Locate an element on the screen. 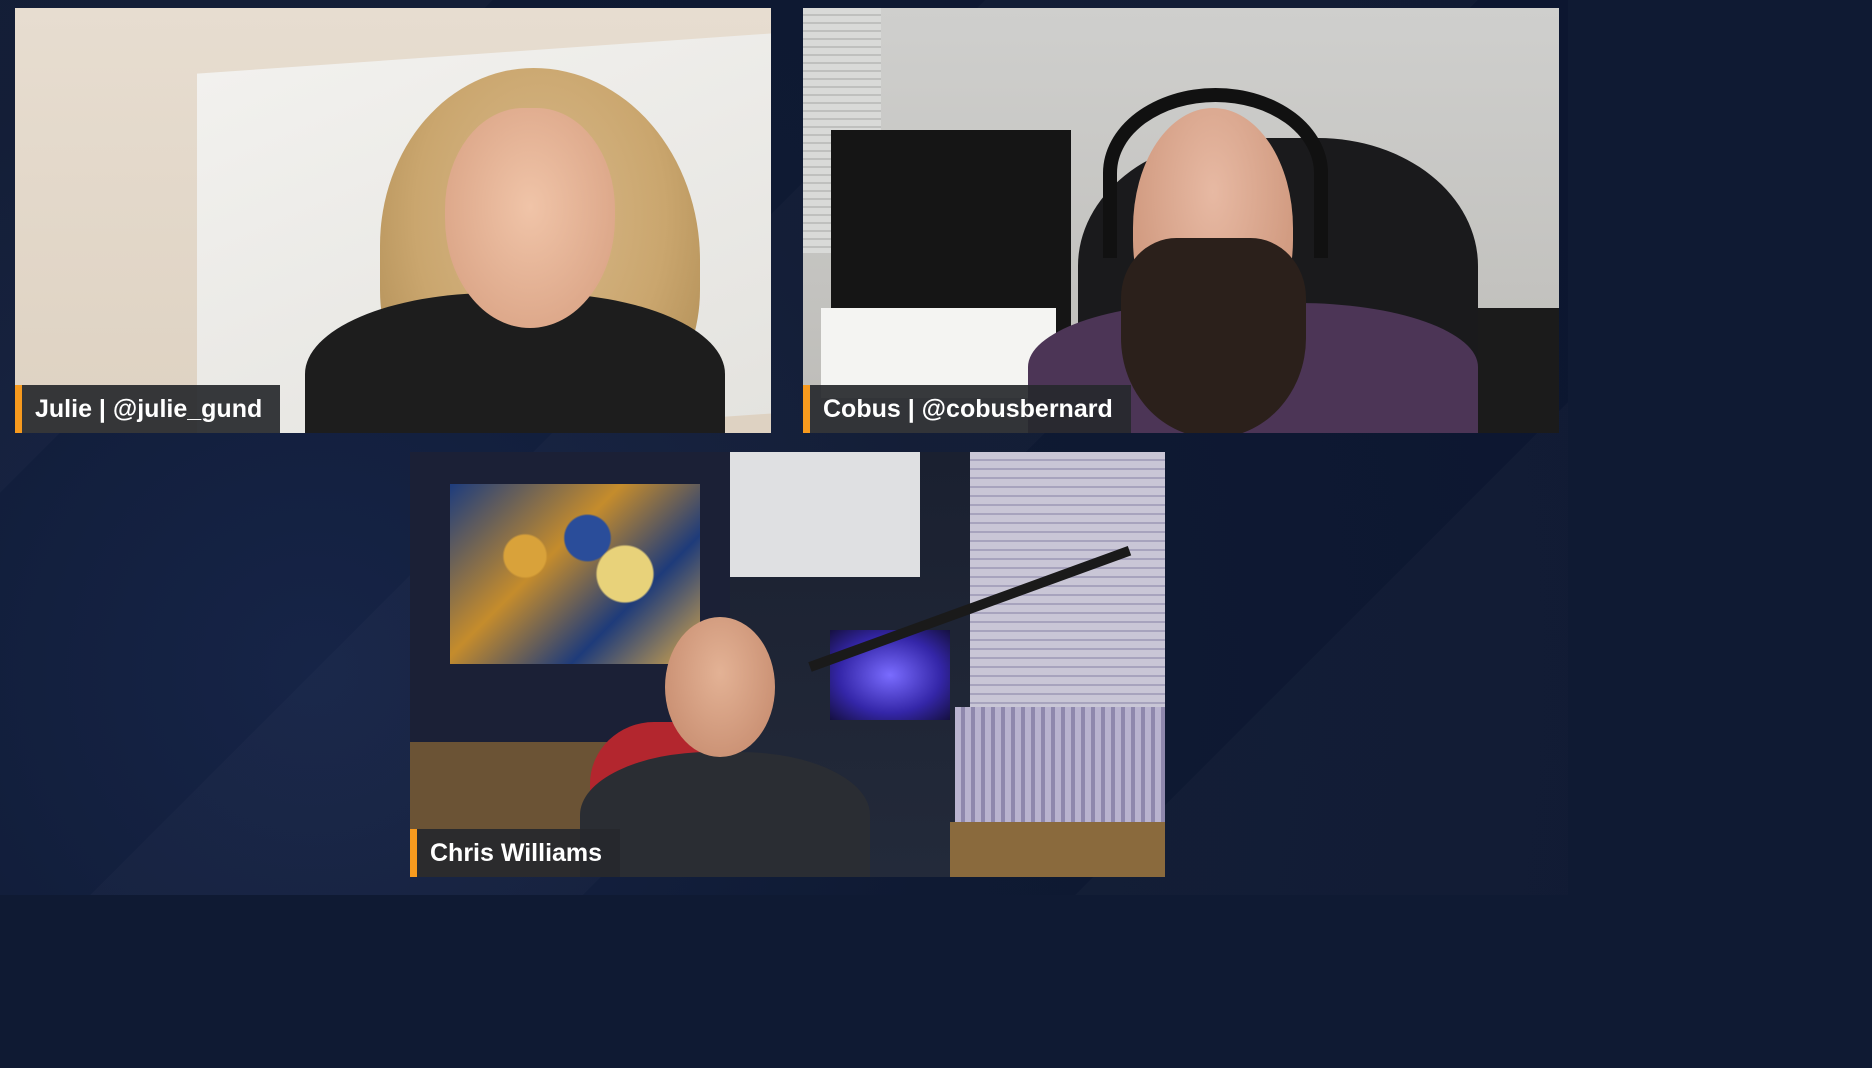 Image resolution: width=1872 pixels, height=1068 pixels. computer is located at coordinates (890, 675).